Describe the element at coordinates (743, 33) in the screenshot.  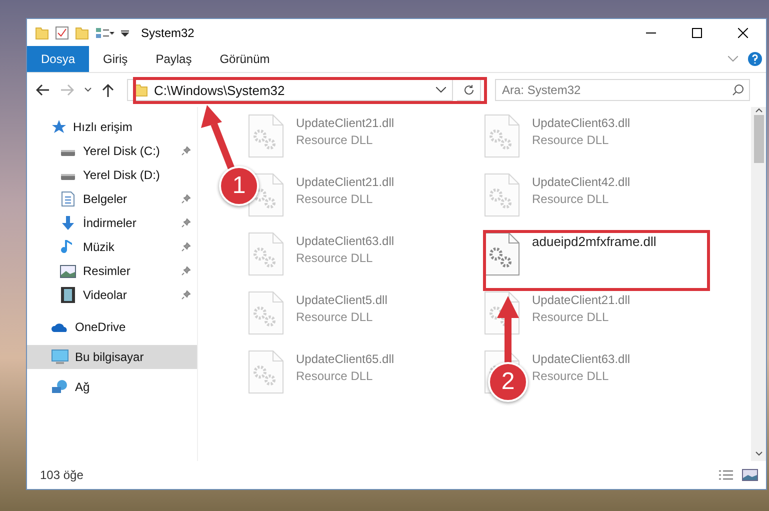
I see `close-icon` at that location.